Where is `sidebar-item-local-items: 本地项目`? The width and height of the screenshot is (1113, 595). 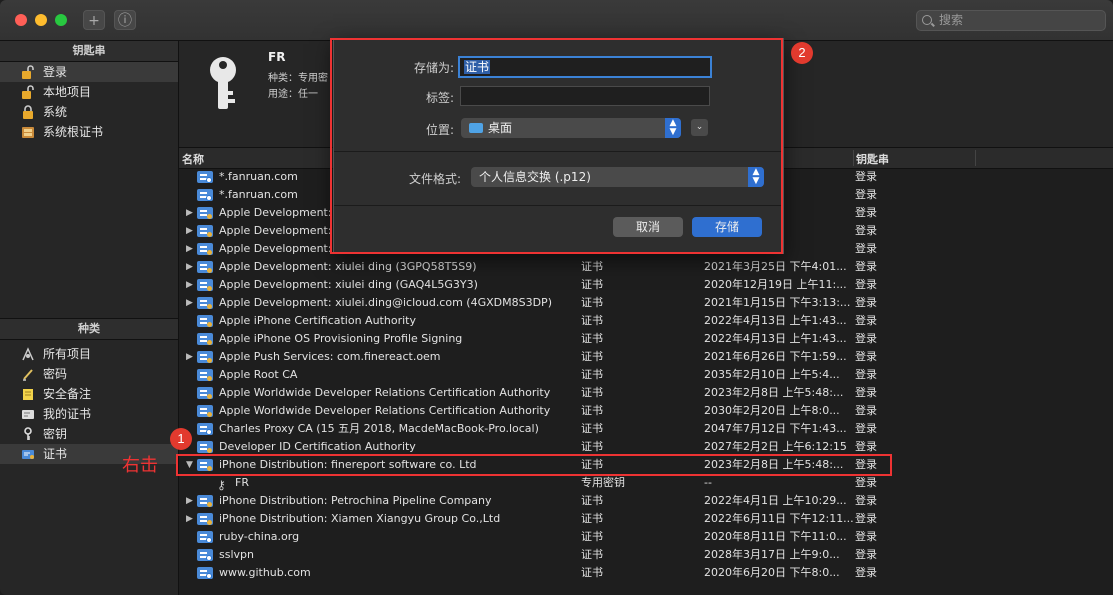
sidebar-item-local-items: 本地项目 is located at coordinates (89, 92).